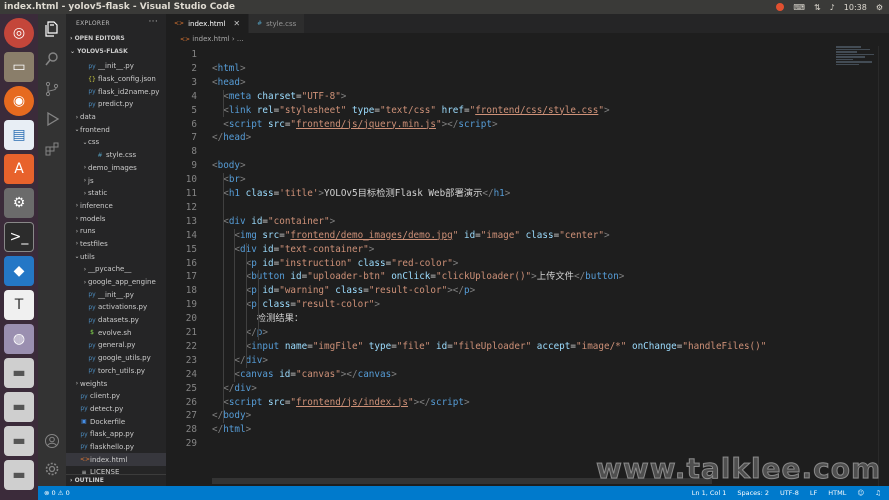 The width and height of the screenshot is (889, 500). What do you see at coordinates (116, 447) in the screenshot?
I see `file-item: py flaskhello.py` at bounding box center [116, 447].